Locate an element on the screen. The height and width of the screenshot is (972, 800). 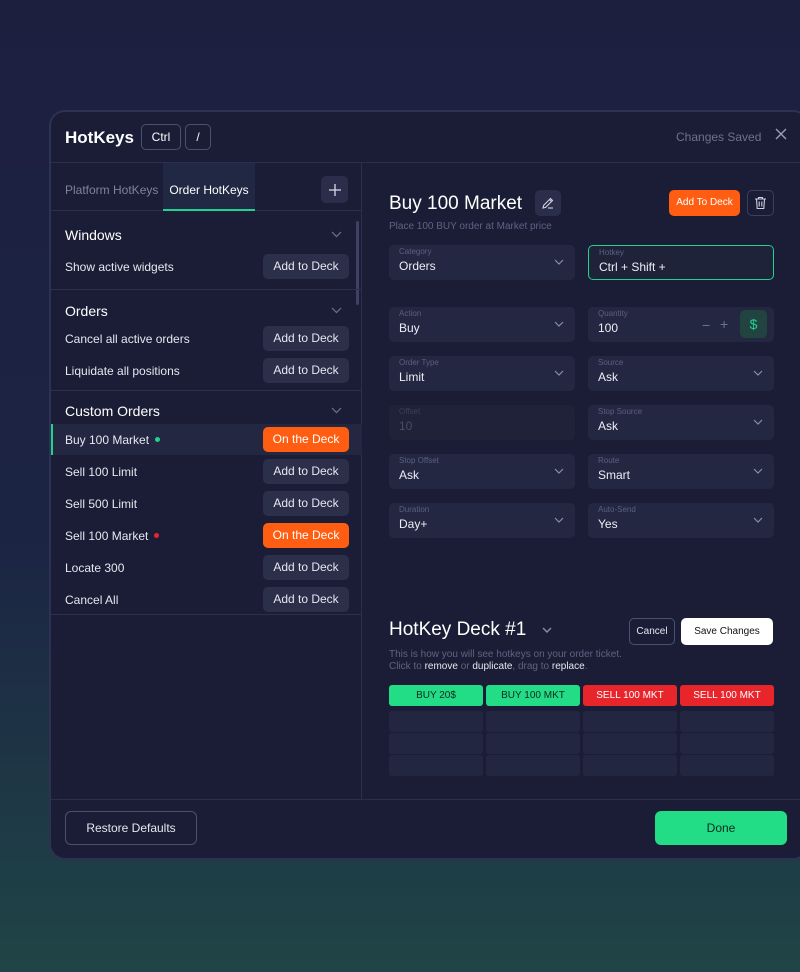
save-changes-button: Save Changes is located at coordinates (727, 631).